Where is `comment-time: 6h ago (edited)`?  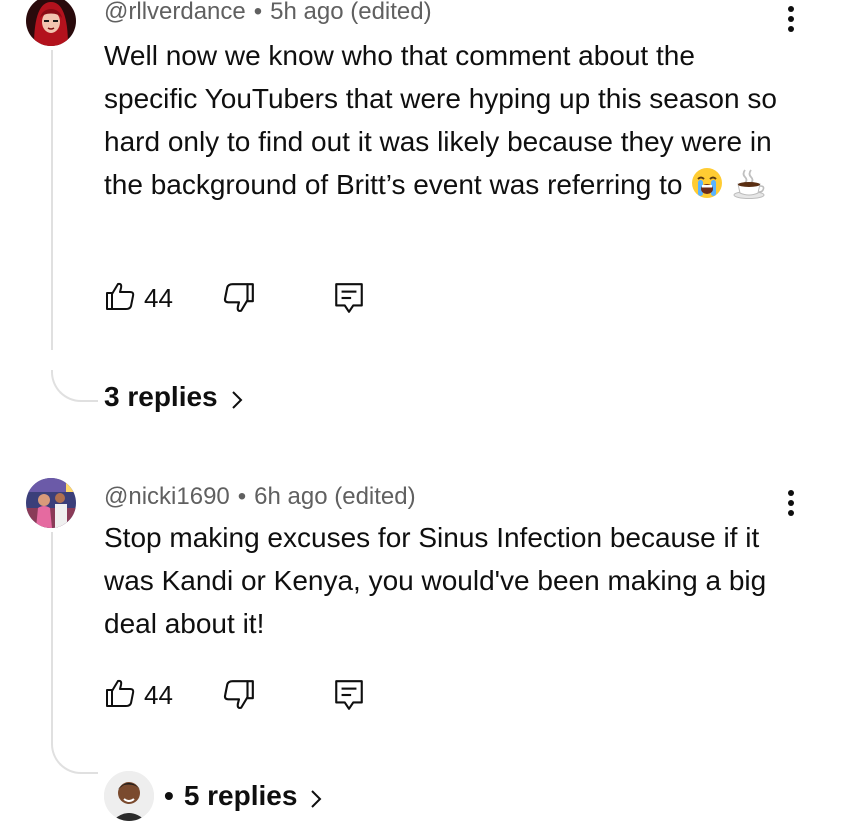
comment-time: 6h ago (edited) is located at coordinates (335, 496).